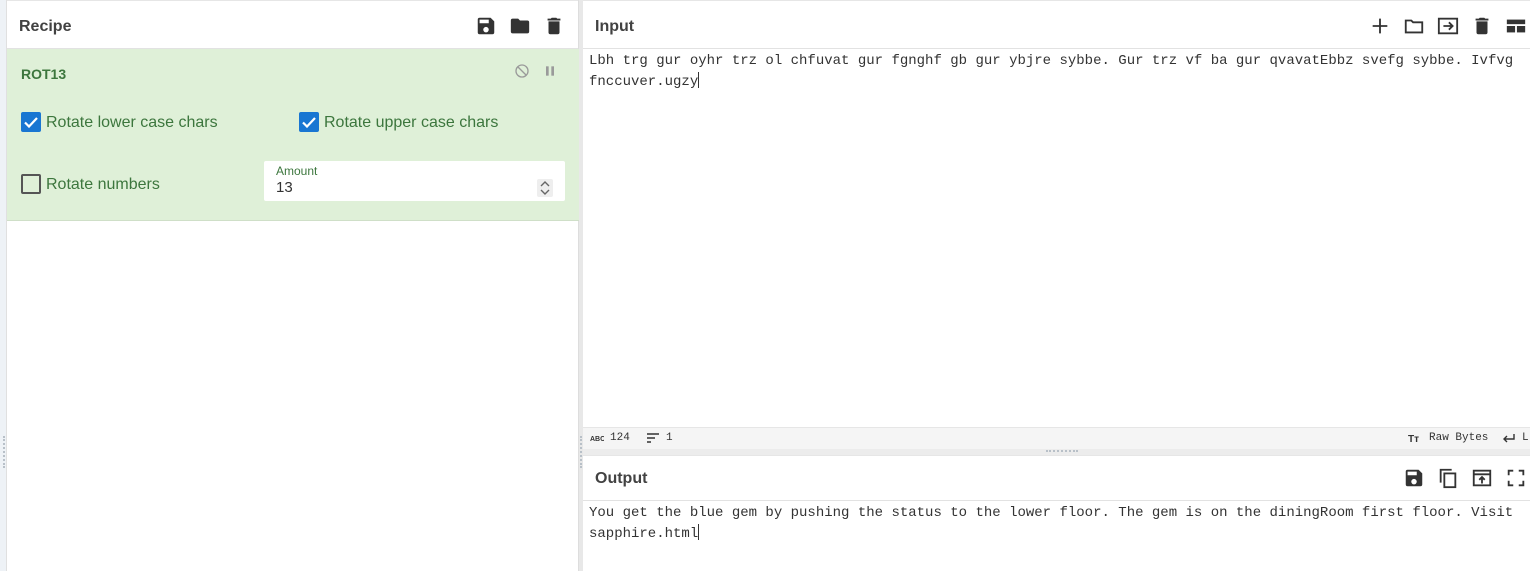 The image size is (1530, 571). What do you see at coordinates (4, 452) in the screenshot?
I see `edge-resize-handle` at bounding box center [4, 452].